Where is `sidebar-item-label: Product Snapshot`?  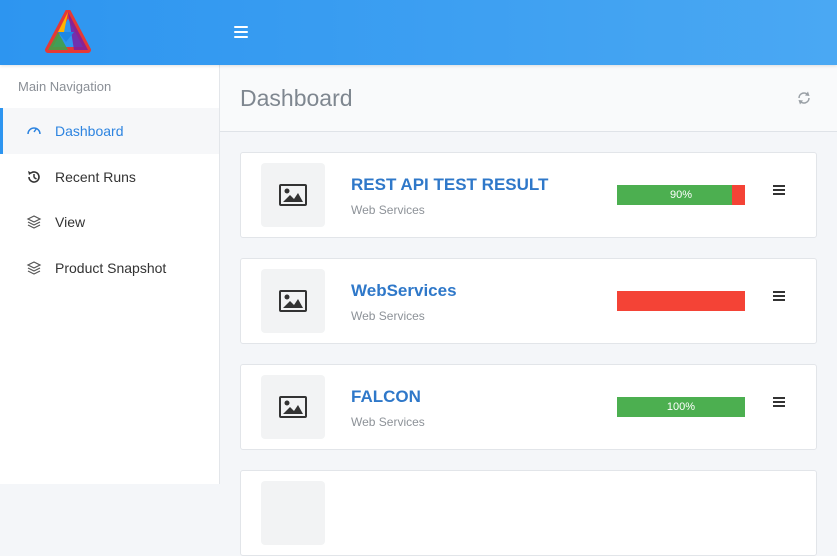 sidebar-item-label: Product Snapshot is located at coordinates (111, 268).